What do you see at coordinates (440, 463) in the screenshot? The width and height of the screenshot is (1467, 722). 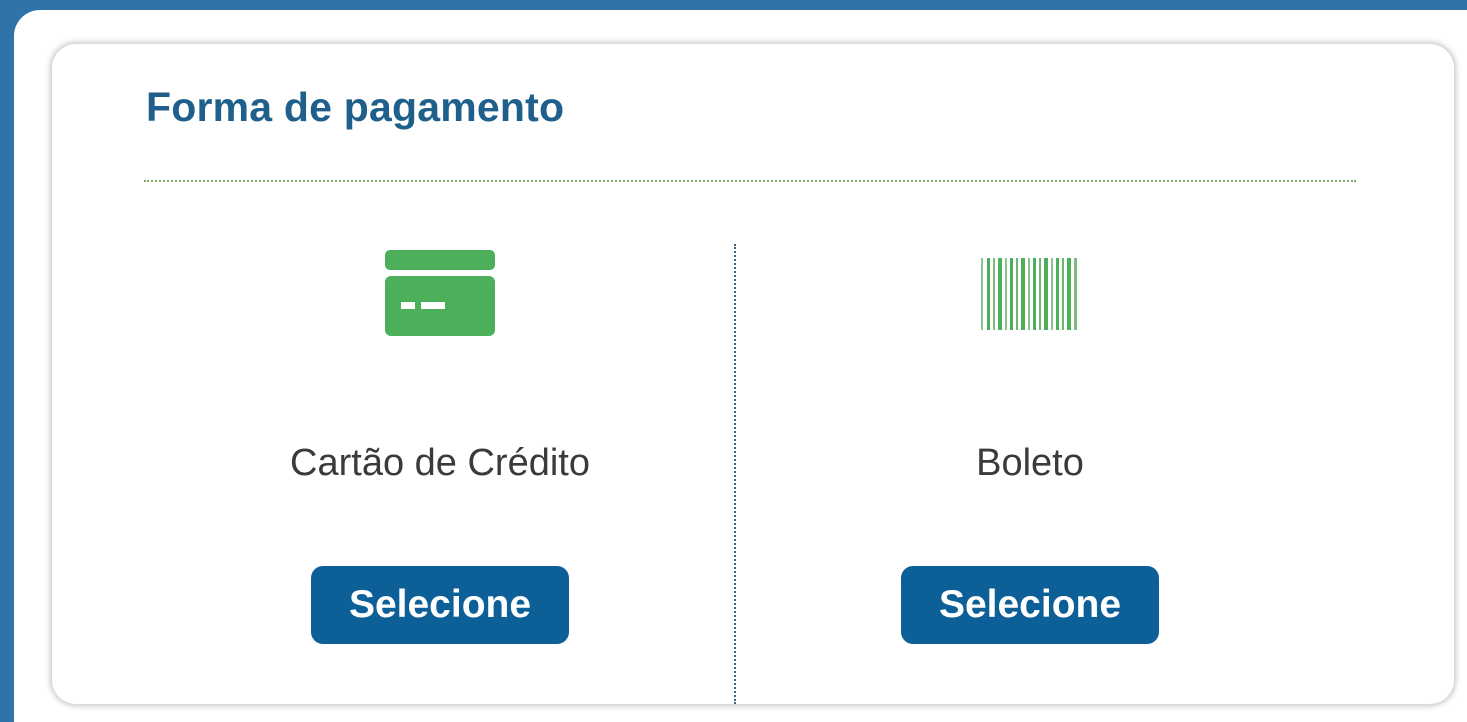 I see `option-label-credit-card: Cartão de Crédito` at bounding box center [440, 463].